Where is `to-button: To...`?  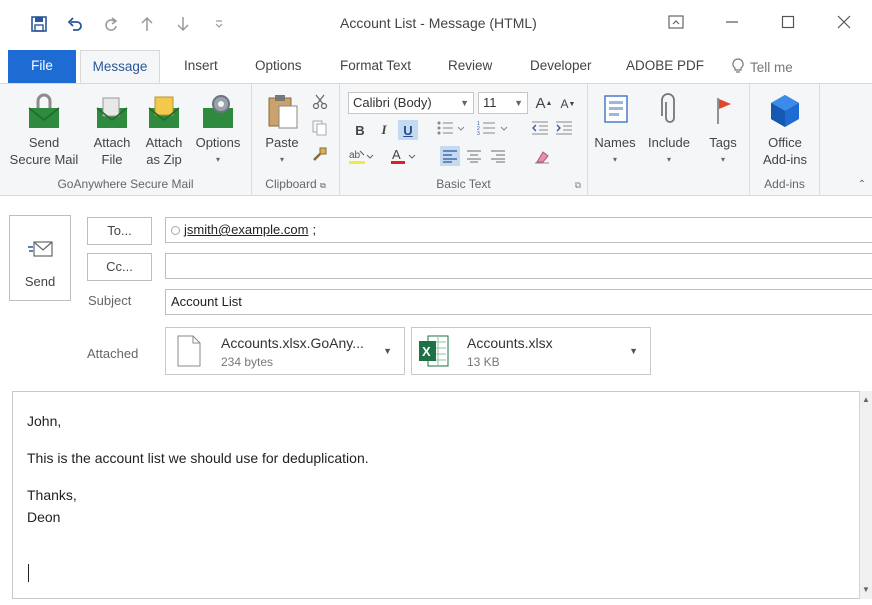
to-button: To... is located at coordinates (119, 231).